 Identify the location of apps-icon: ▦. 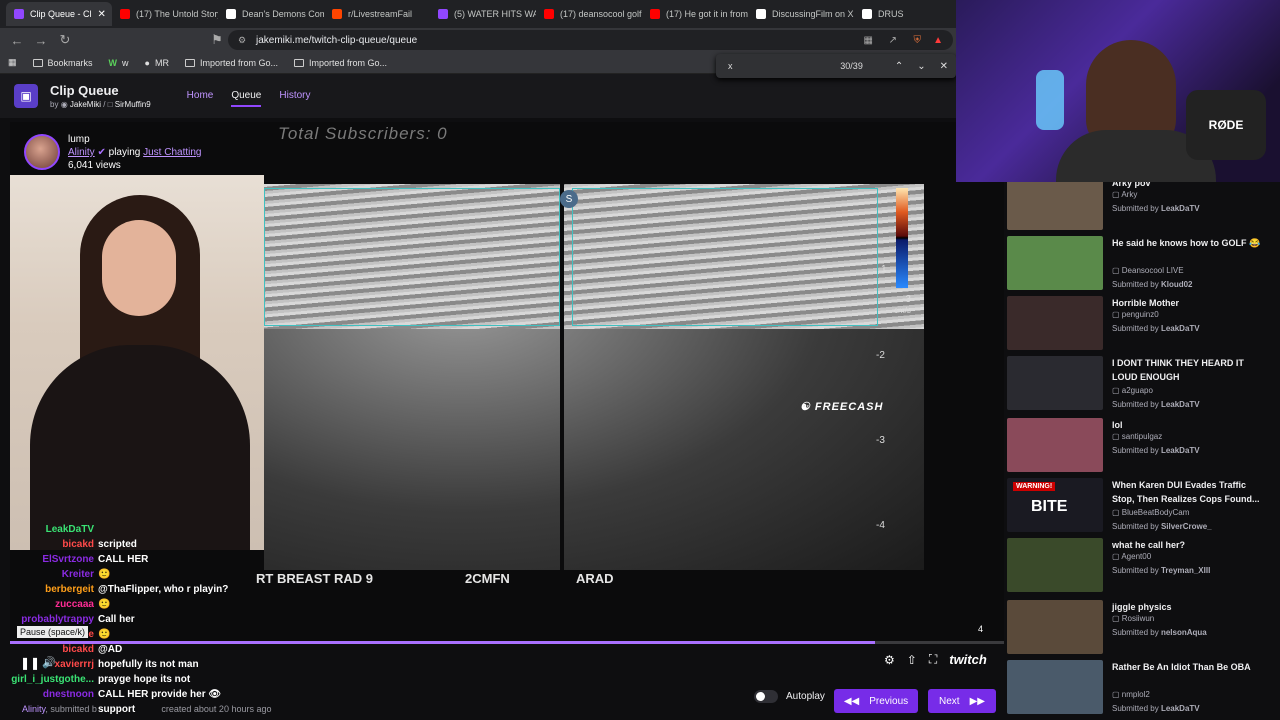
(12, 62).